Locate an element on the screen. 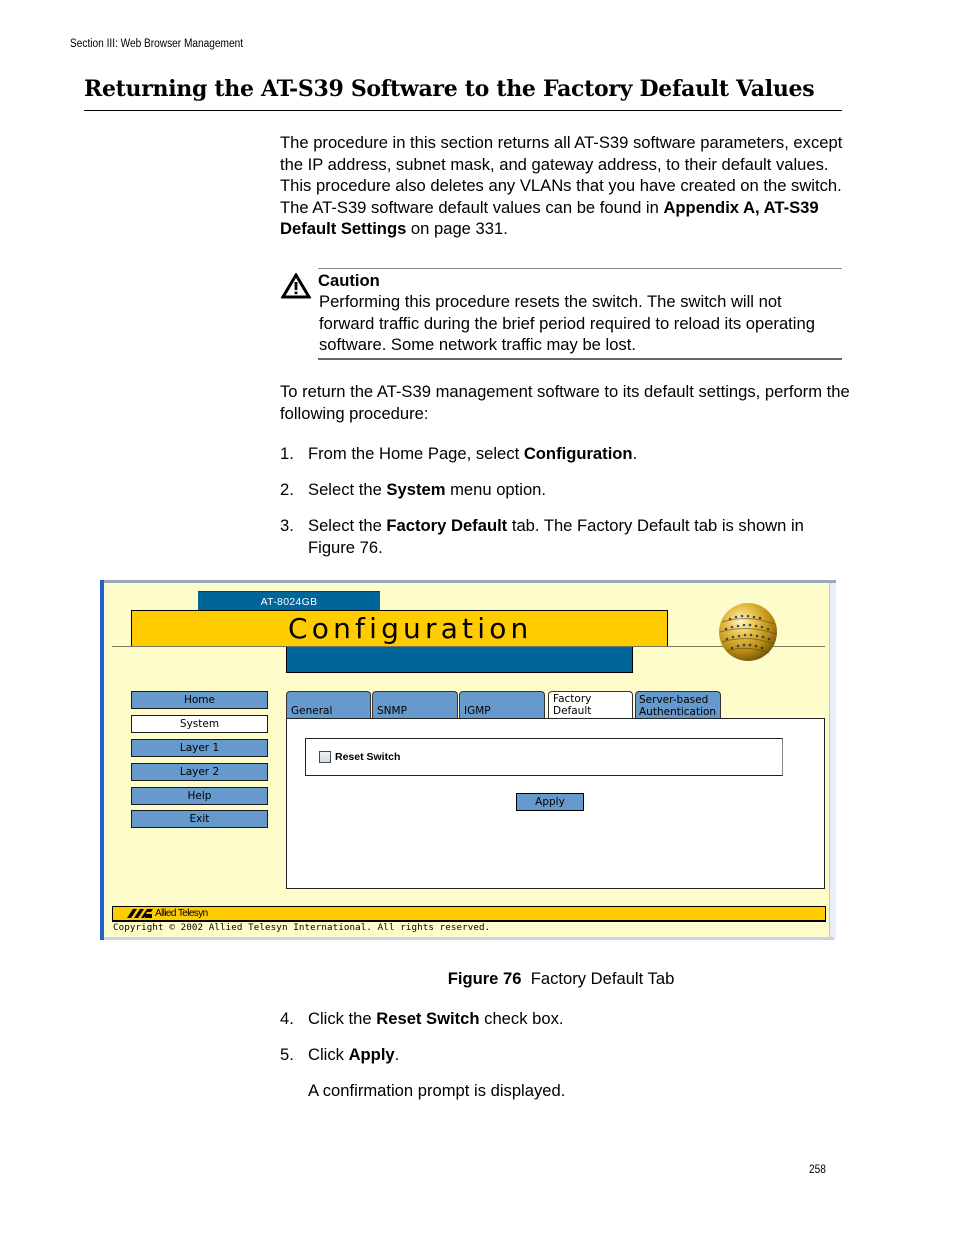  reset-fieldset: Reset Switch is located at coordinates (544, 757).